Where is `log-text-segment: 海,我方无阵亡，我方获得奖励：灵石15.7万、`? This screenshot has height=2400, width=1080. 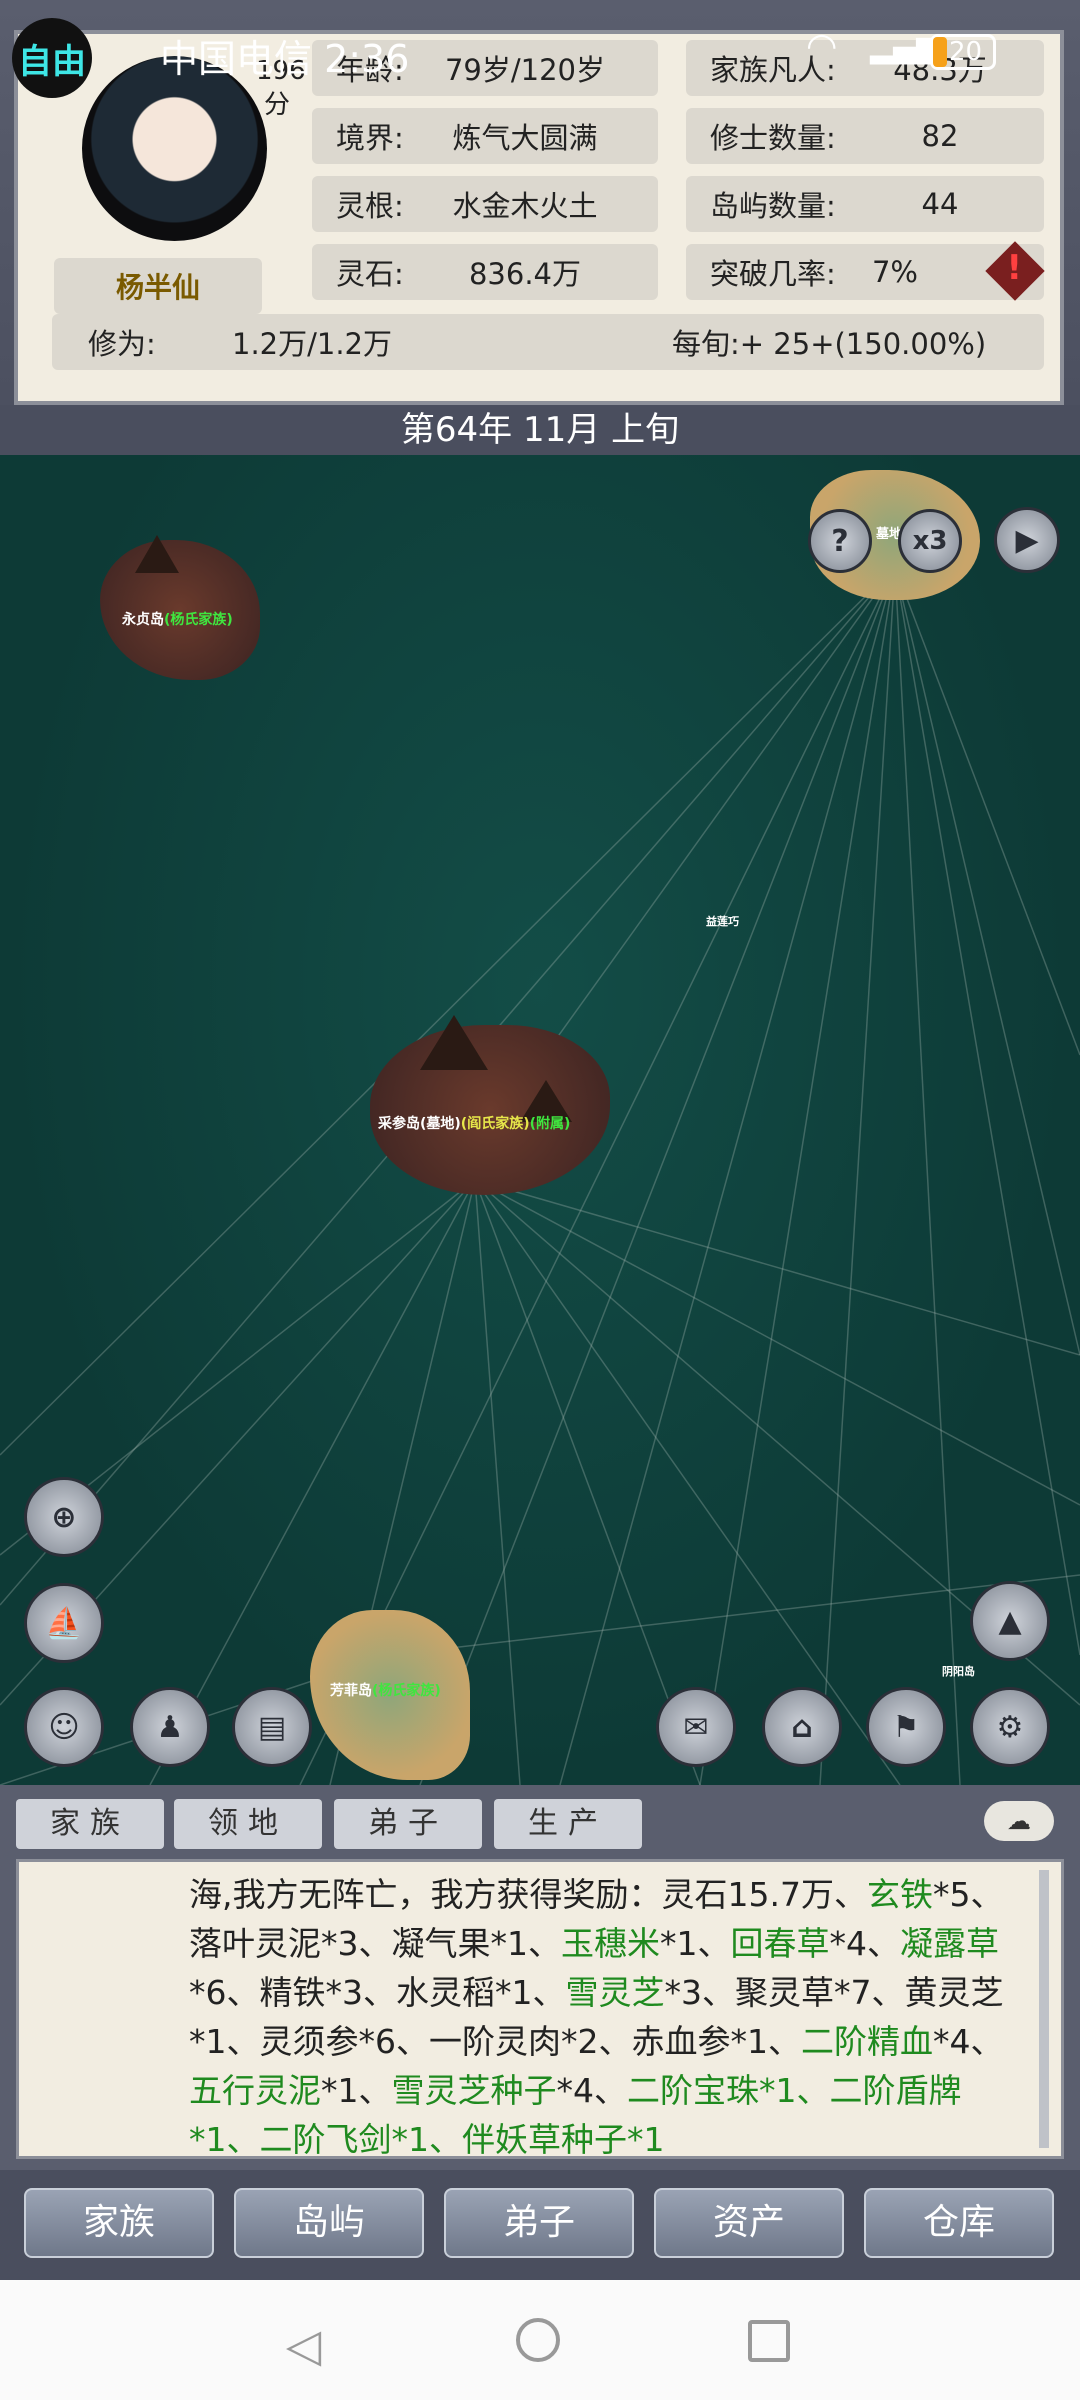 log-text-segment: 海,我方无阵亡，我方获得奖励：灵石15.7万、 is located at coordinates (528, 1894).